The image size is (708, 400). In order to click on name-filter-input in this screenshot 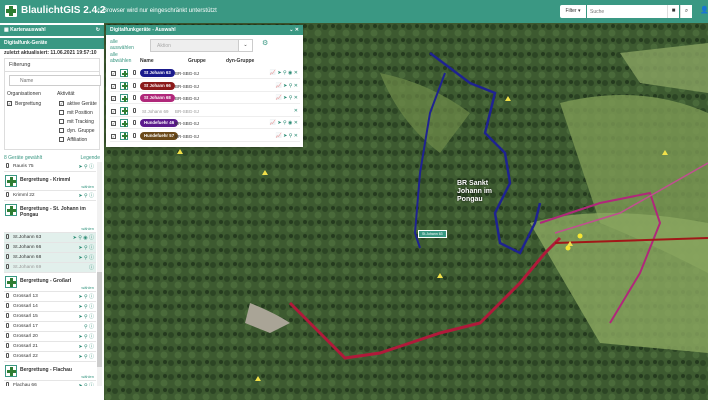, I will do `click(55, 80)`.